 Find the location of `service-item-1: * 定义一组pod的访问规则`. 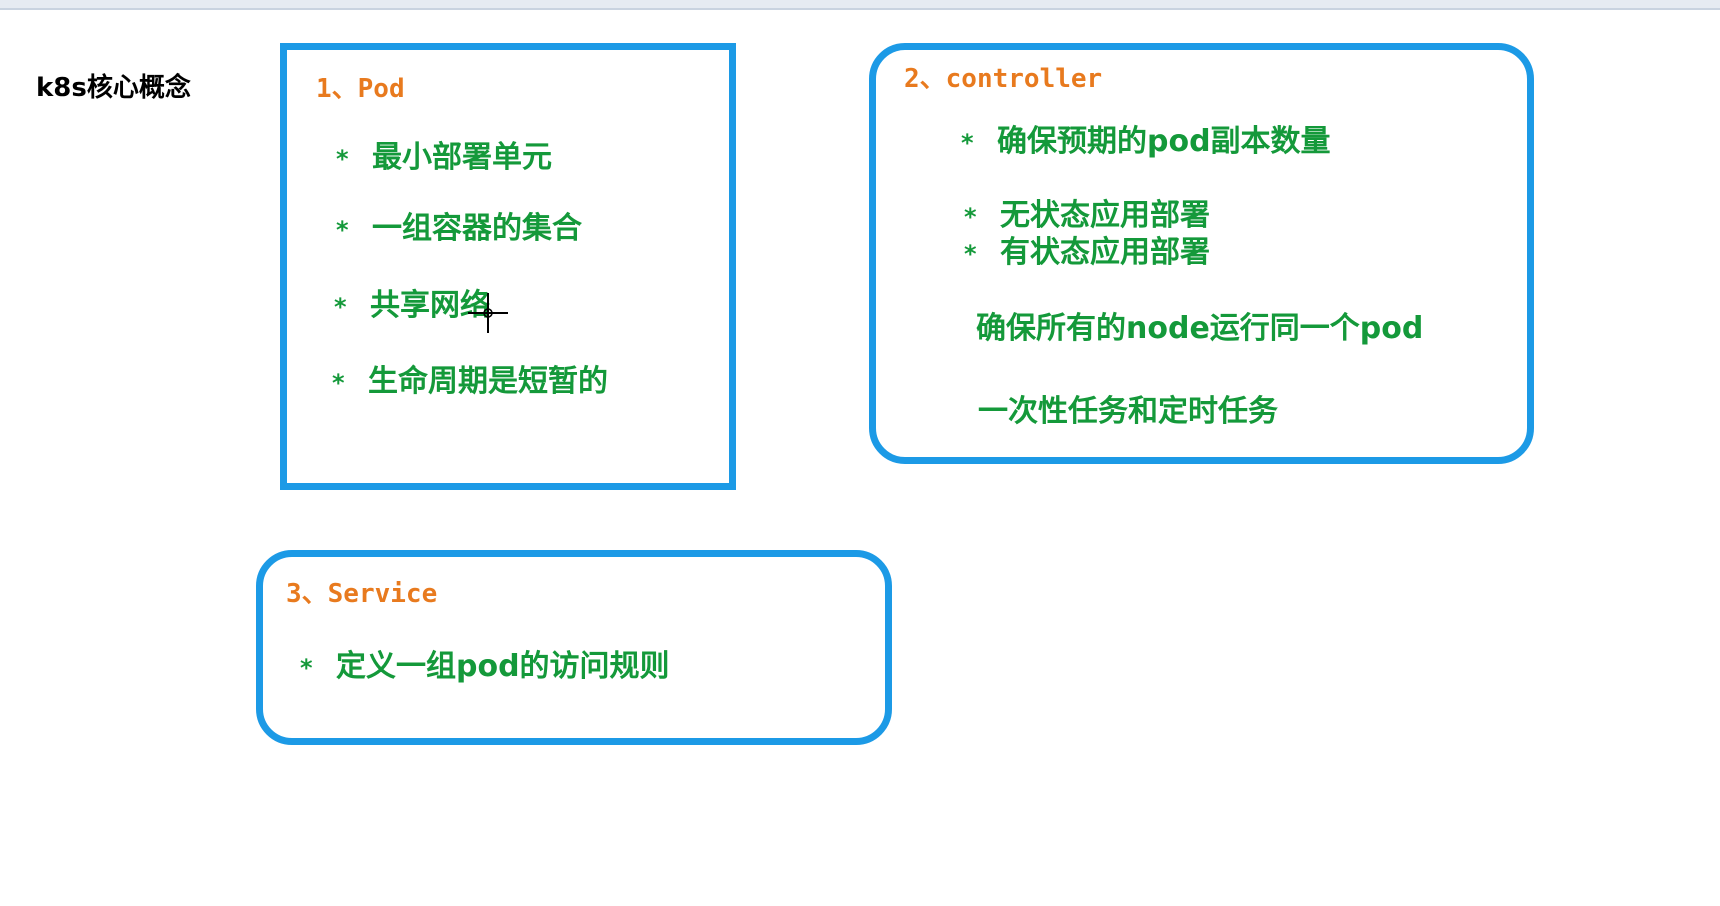

service-item-1: * 定义一组pod的访问规则 is located at coordinates (485, 663).